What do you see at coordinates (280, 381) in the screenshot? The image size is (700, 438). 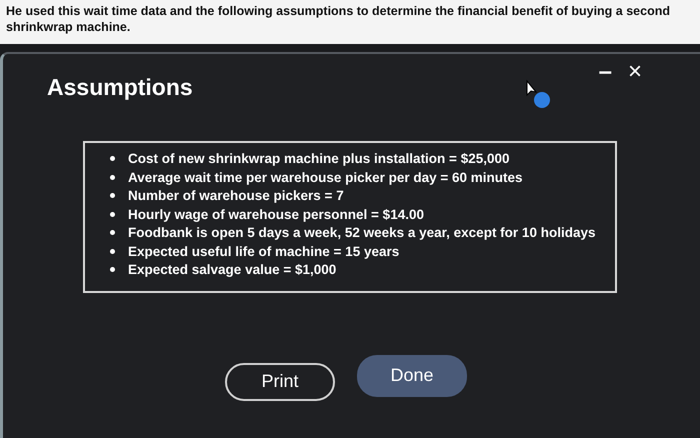 I see `print-button: Print` at bounding box center [280, 381].